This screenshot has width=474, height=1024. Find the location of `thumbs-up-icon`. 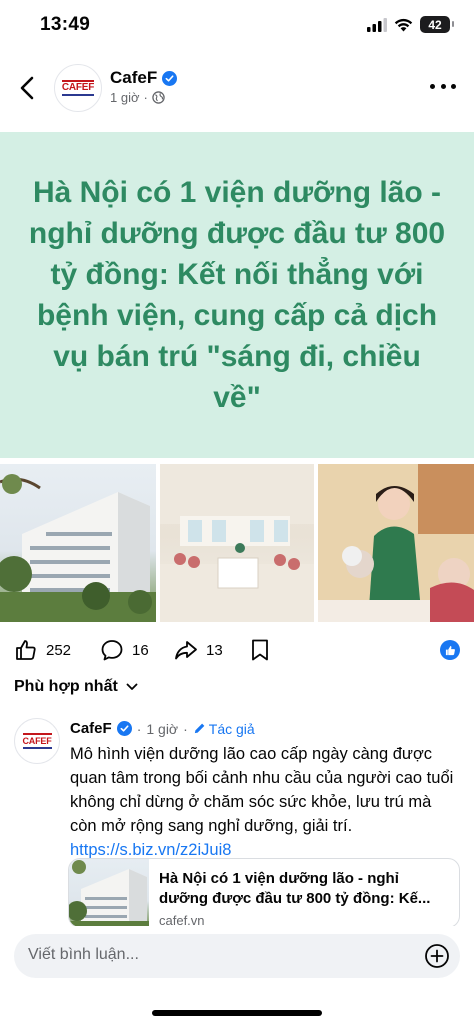

thumbs-up-icon is located at coordinates (26, 650).